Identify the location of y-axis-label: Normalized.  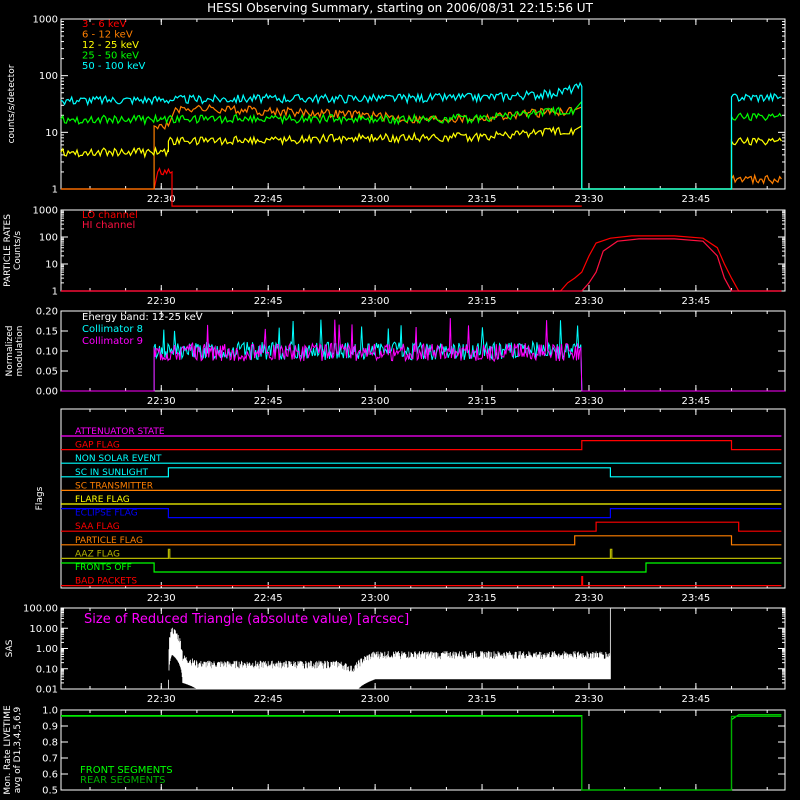
(10, 350).